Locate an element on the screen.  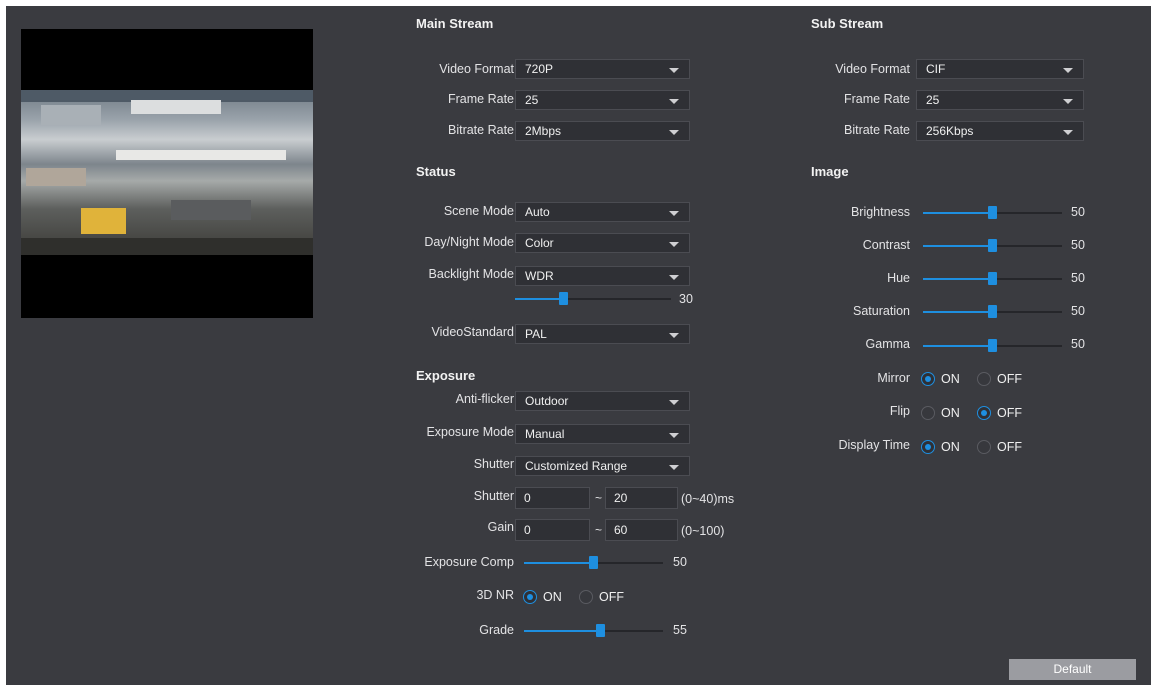
sub-bitrate-label: Bitrate Rate is located at coordinates (876, 130).